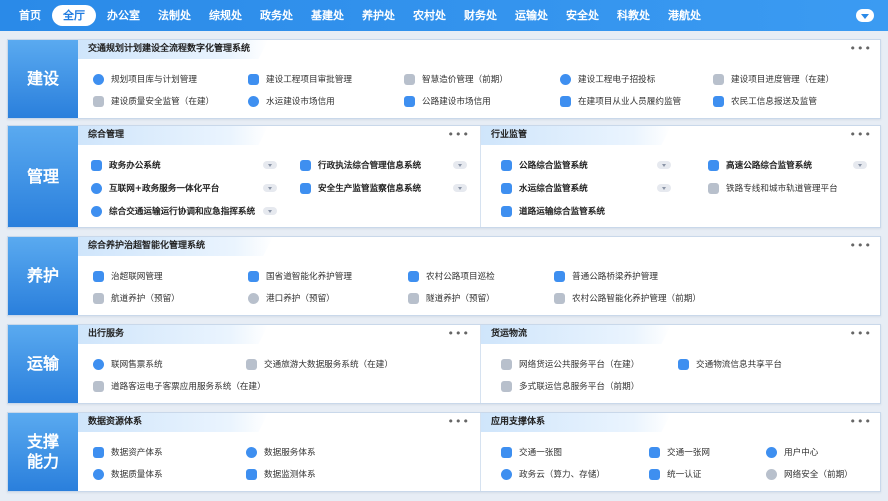 The image size is (888, 501). I want to click on system-link: 建设质量安全监管（在建）, so click(153, 101).